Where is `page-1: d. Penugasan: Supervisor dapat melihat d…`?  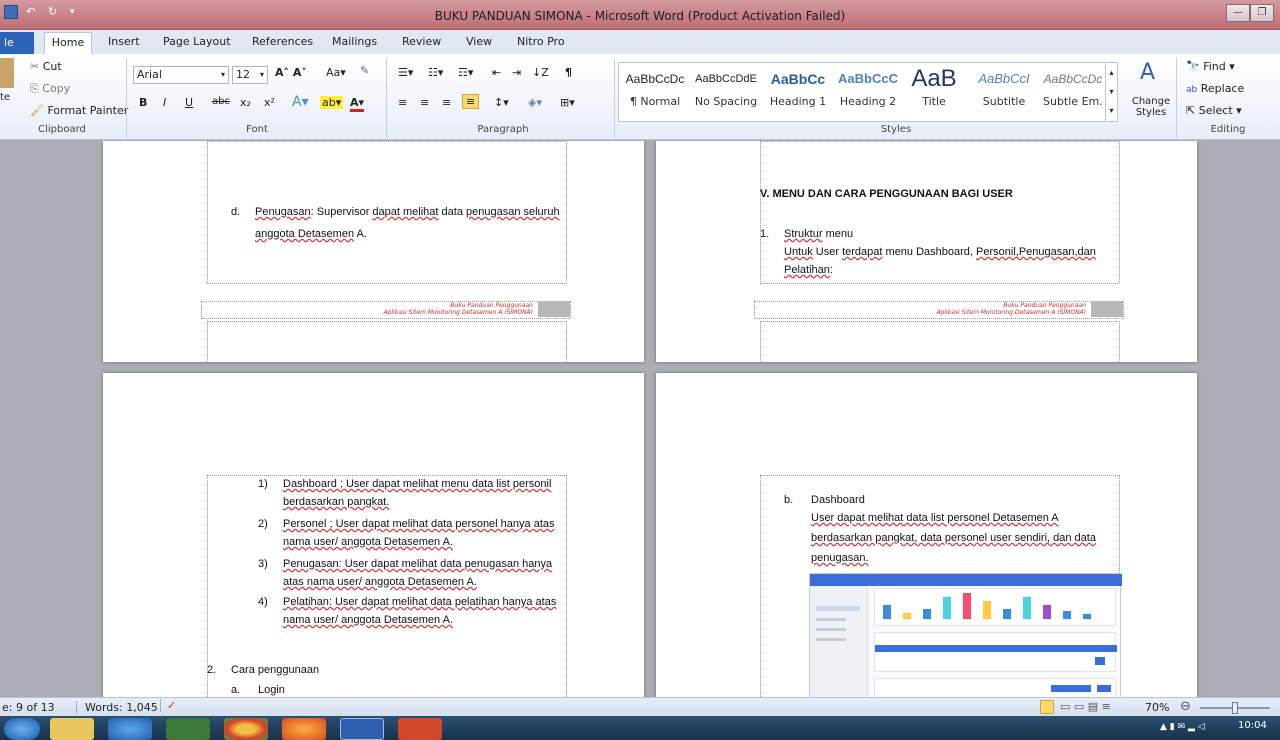 page-1: d. Penugasan: Supervisor dapat melihat d… is located at coordinates (373, 251).